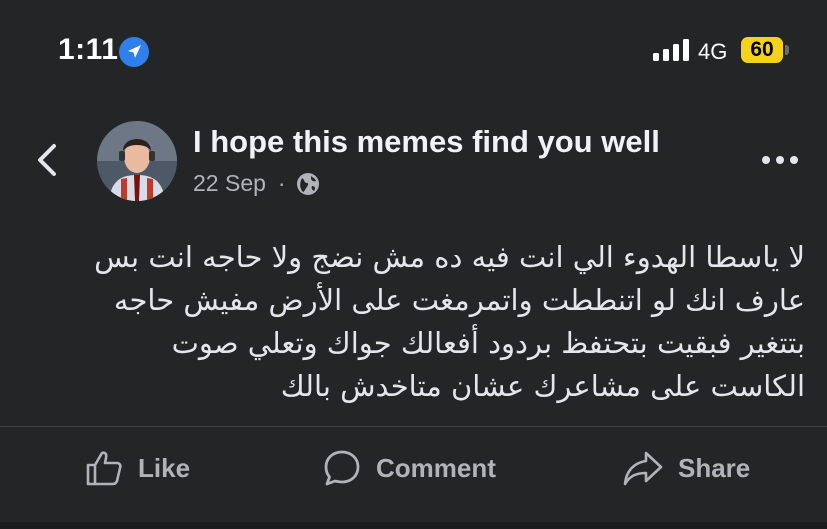 The image size is (827, 529). What do you see at coordinates (229, 183) in the screenshot?
I see `post-date: 22 Sep` at bounding box center [229, 183].